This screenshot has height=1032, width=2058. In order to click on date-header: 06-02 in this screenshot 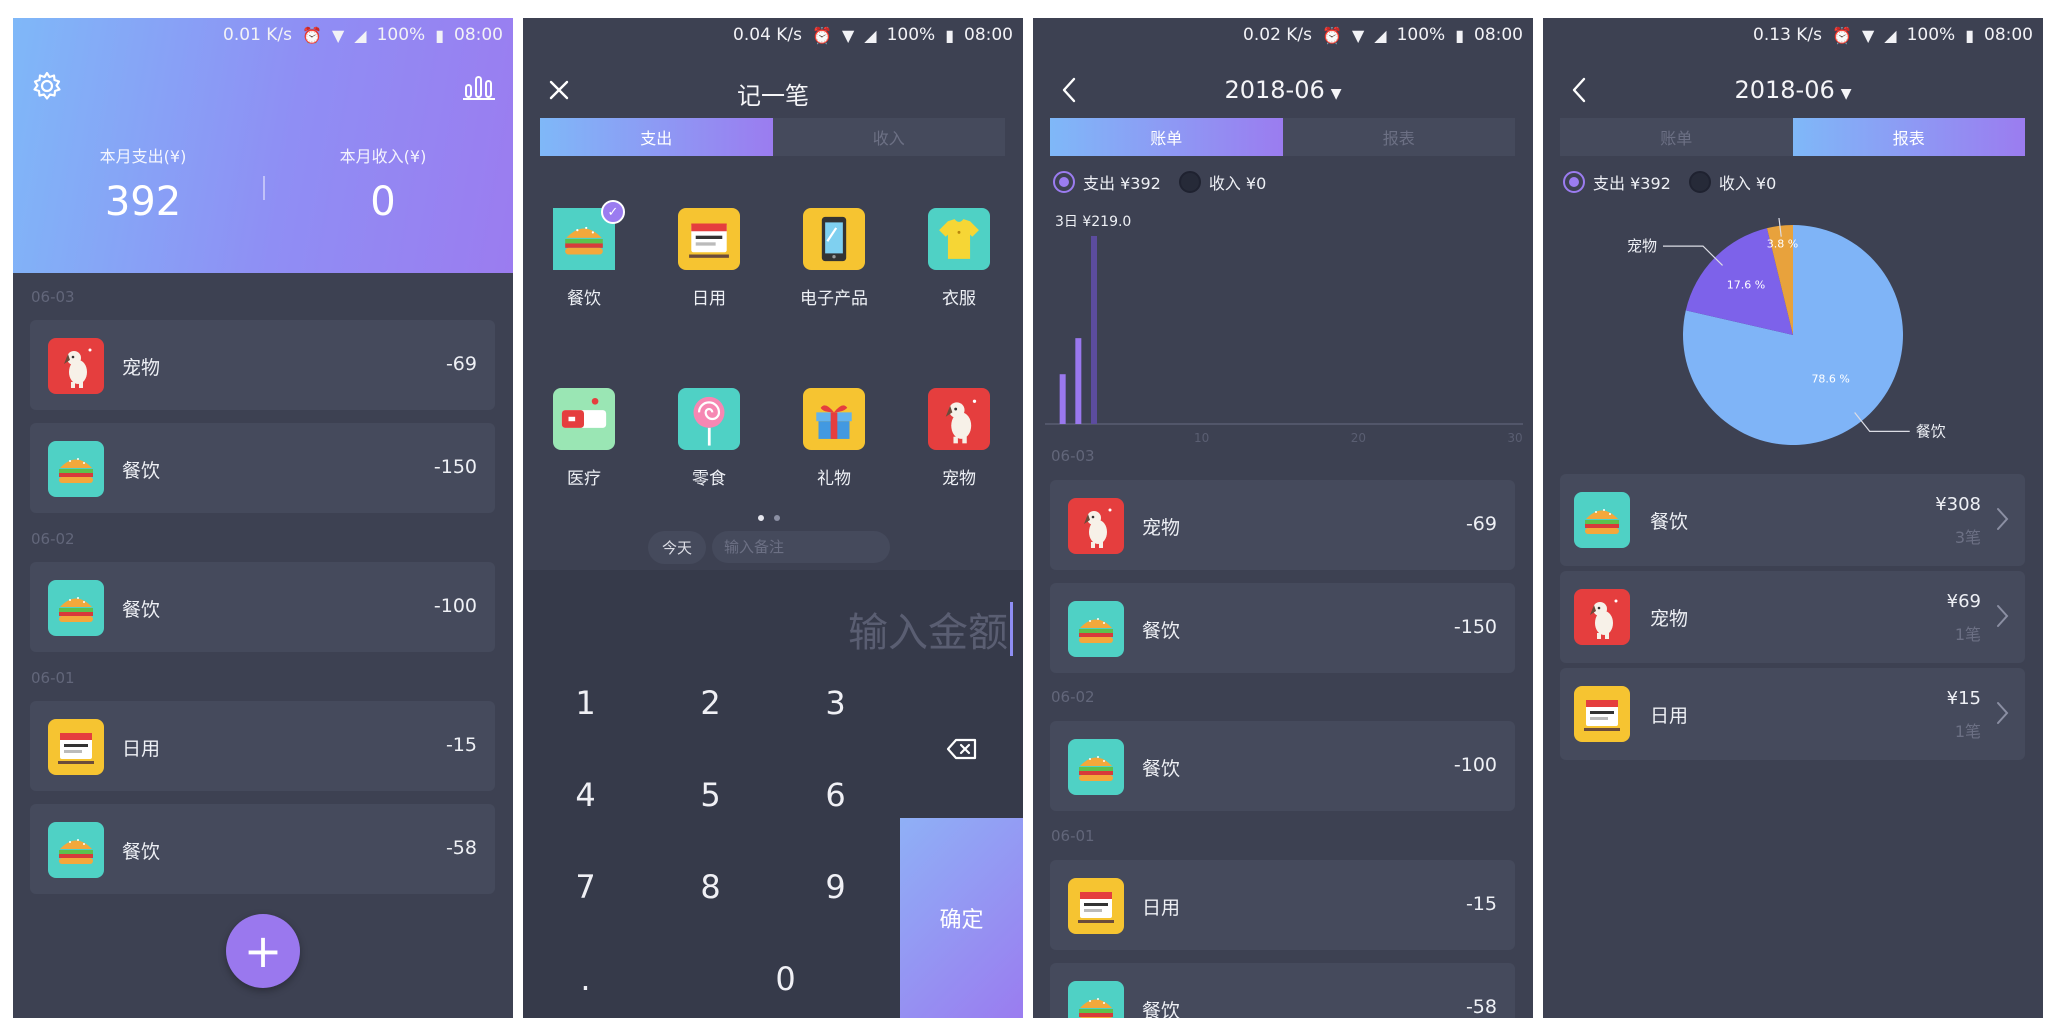, I will do `click(53, 539)`.